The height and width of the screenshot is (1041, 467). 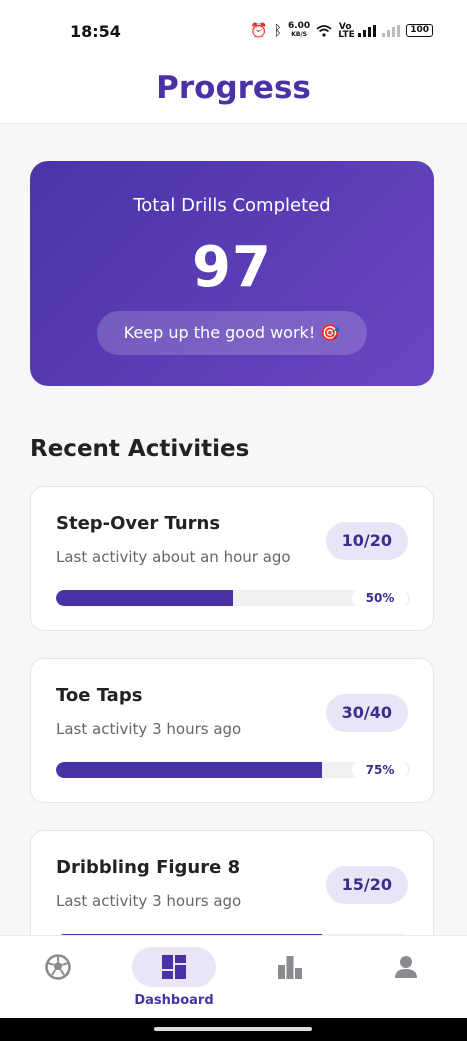 I want to click on soccer-ball-icon, so click(x=58, y=967).